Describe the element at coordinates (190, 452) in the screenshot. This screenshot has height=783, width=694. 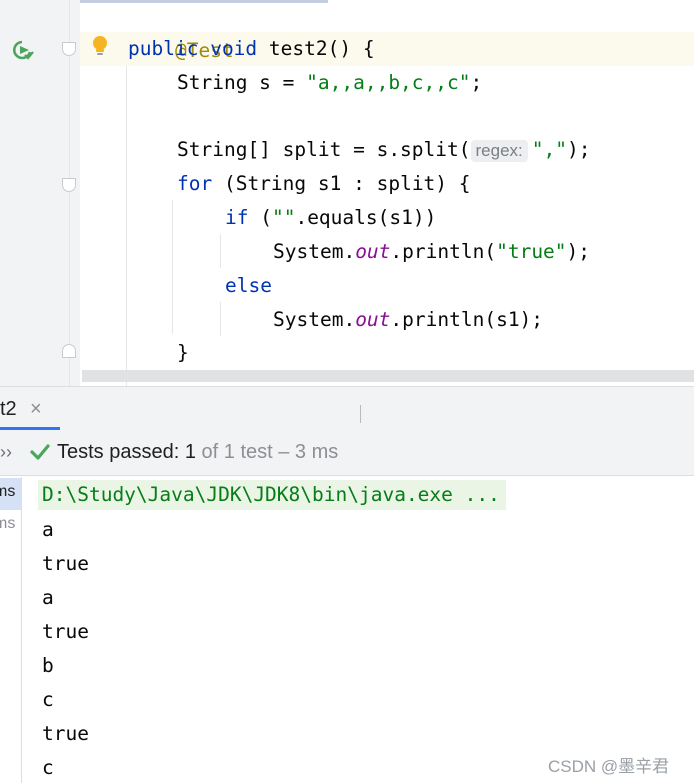
I see `passed-count: 1` at that location.